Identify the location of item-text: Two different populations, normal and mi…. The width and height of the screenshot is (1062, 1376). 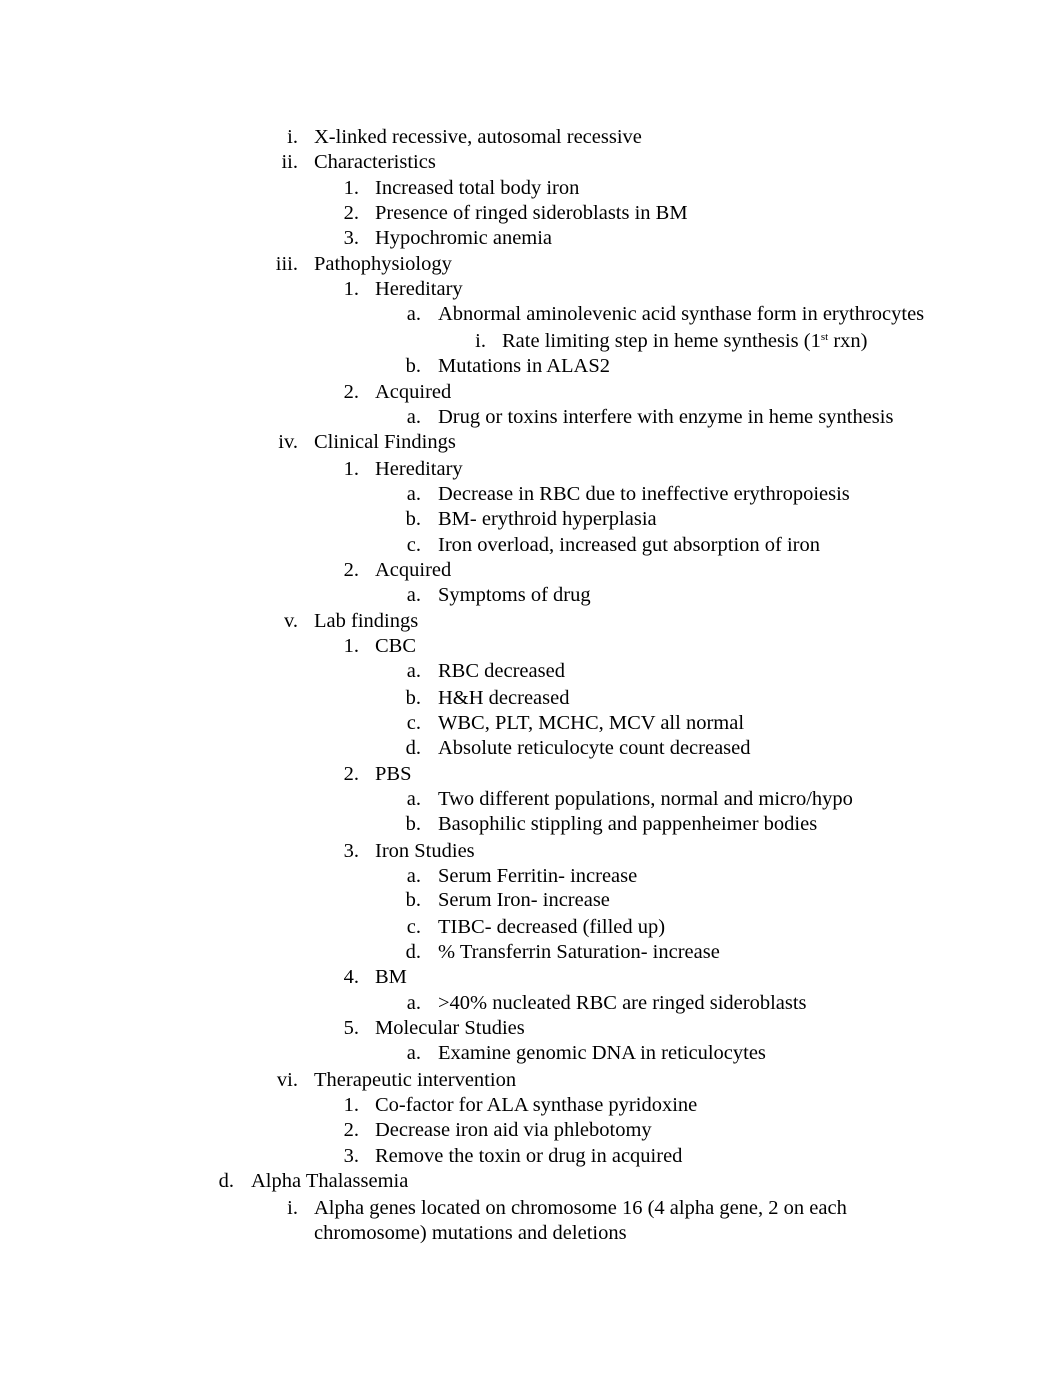
(645, 799).